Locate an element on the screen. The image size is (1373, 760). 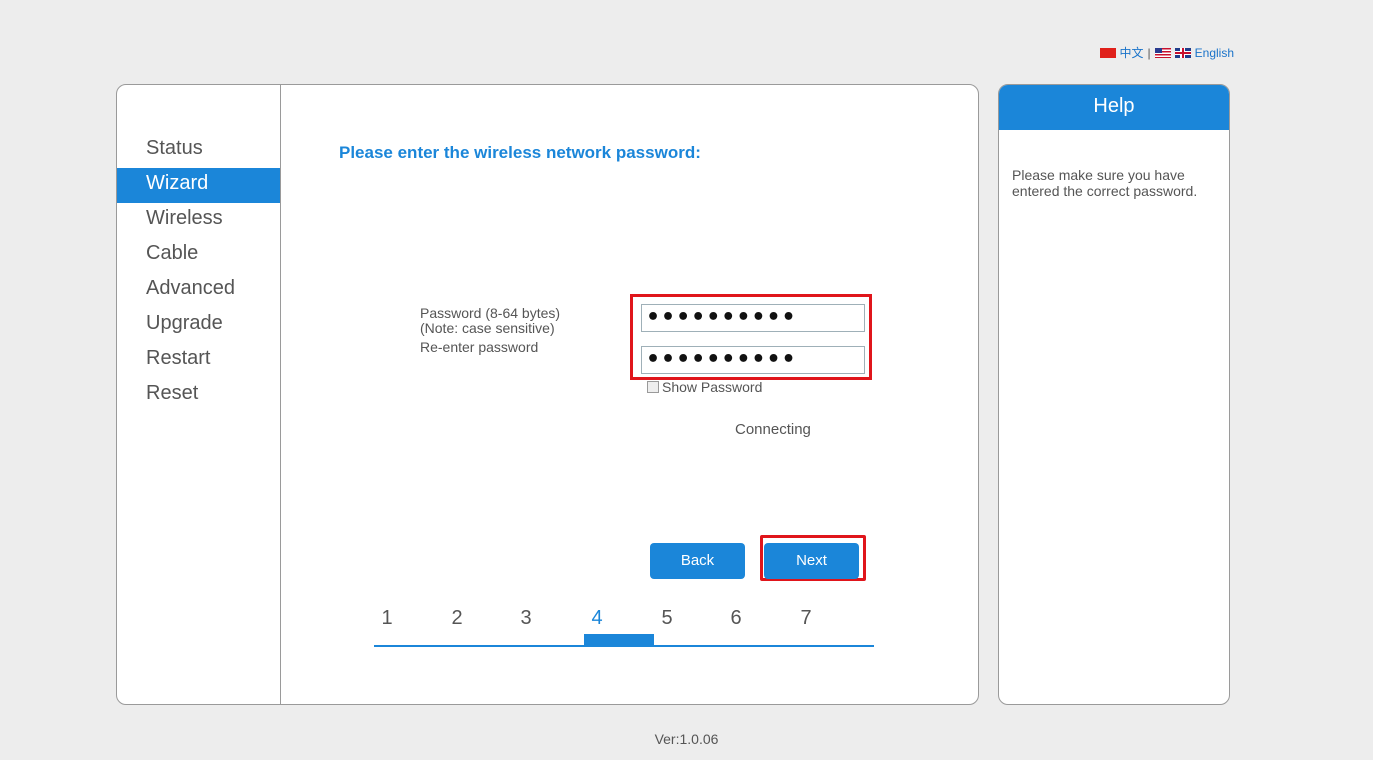
step-4-current: 4 is located at coordinates (597, 618).